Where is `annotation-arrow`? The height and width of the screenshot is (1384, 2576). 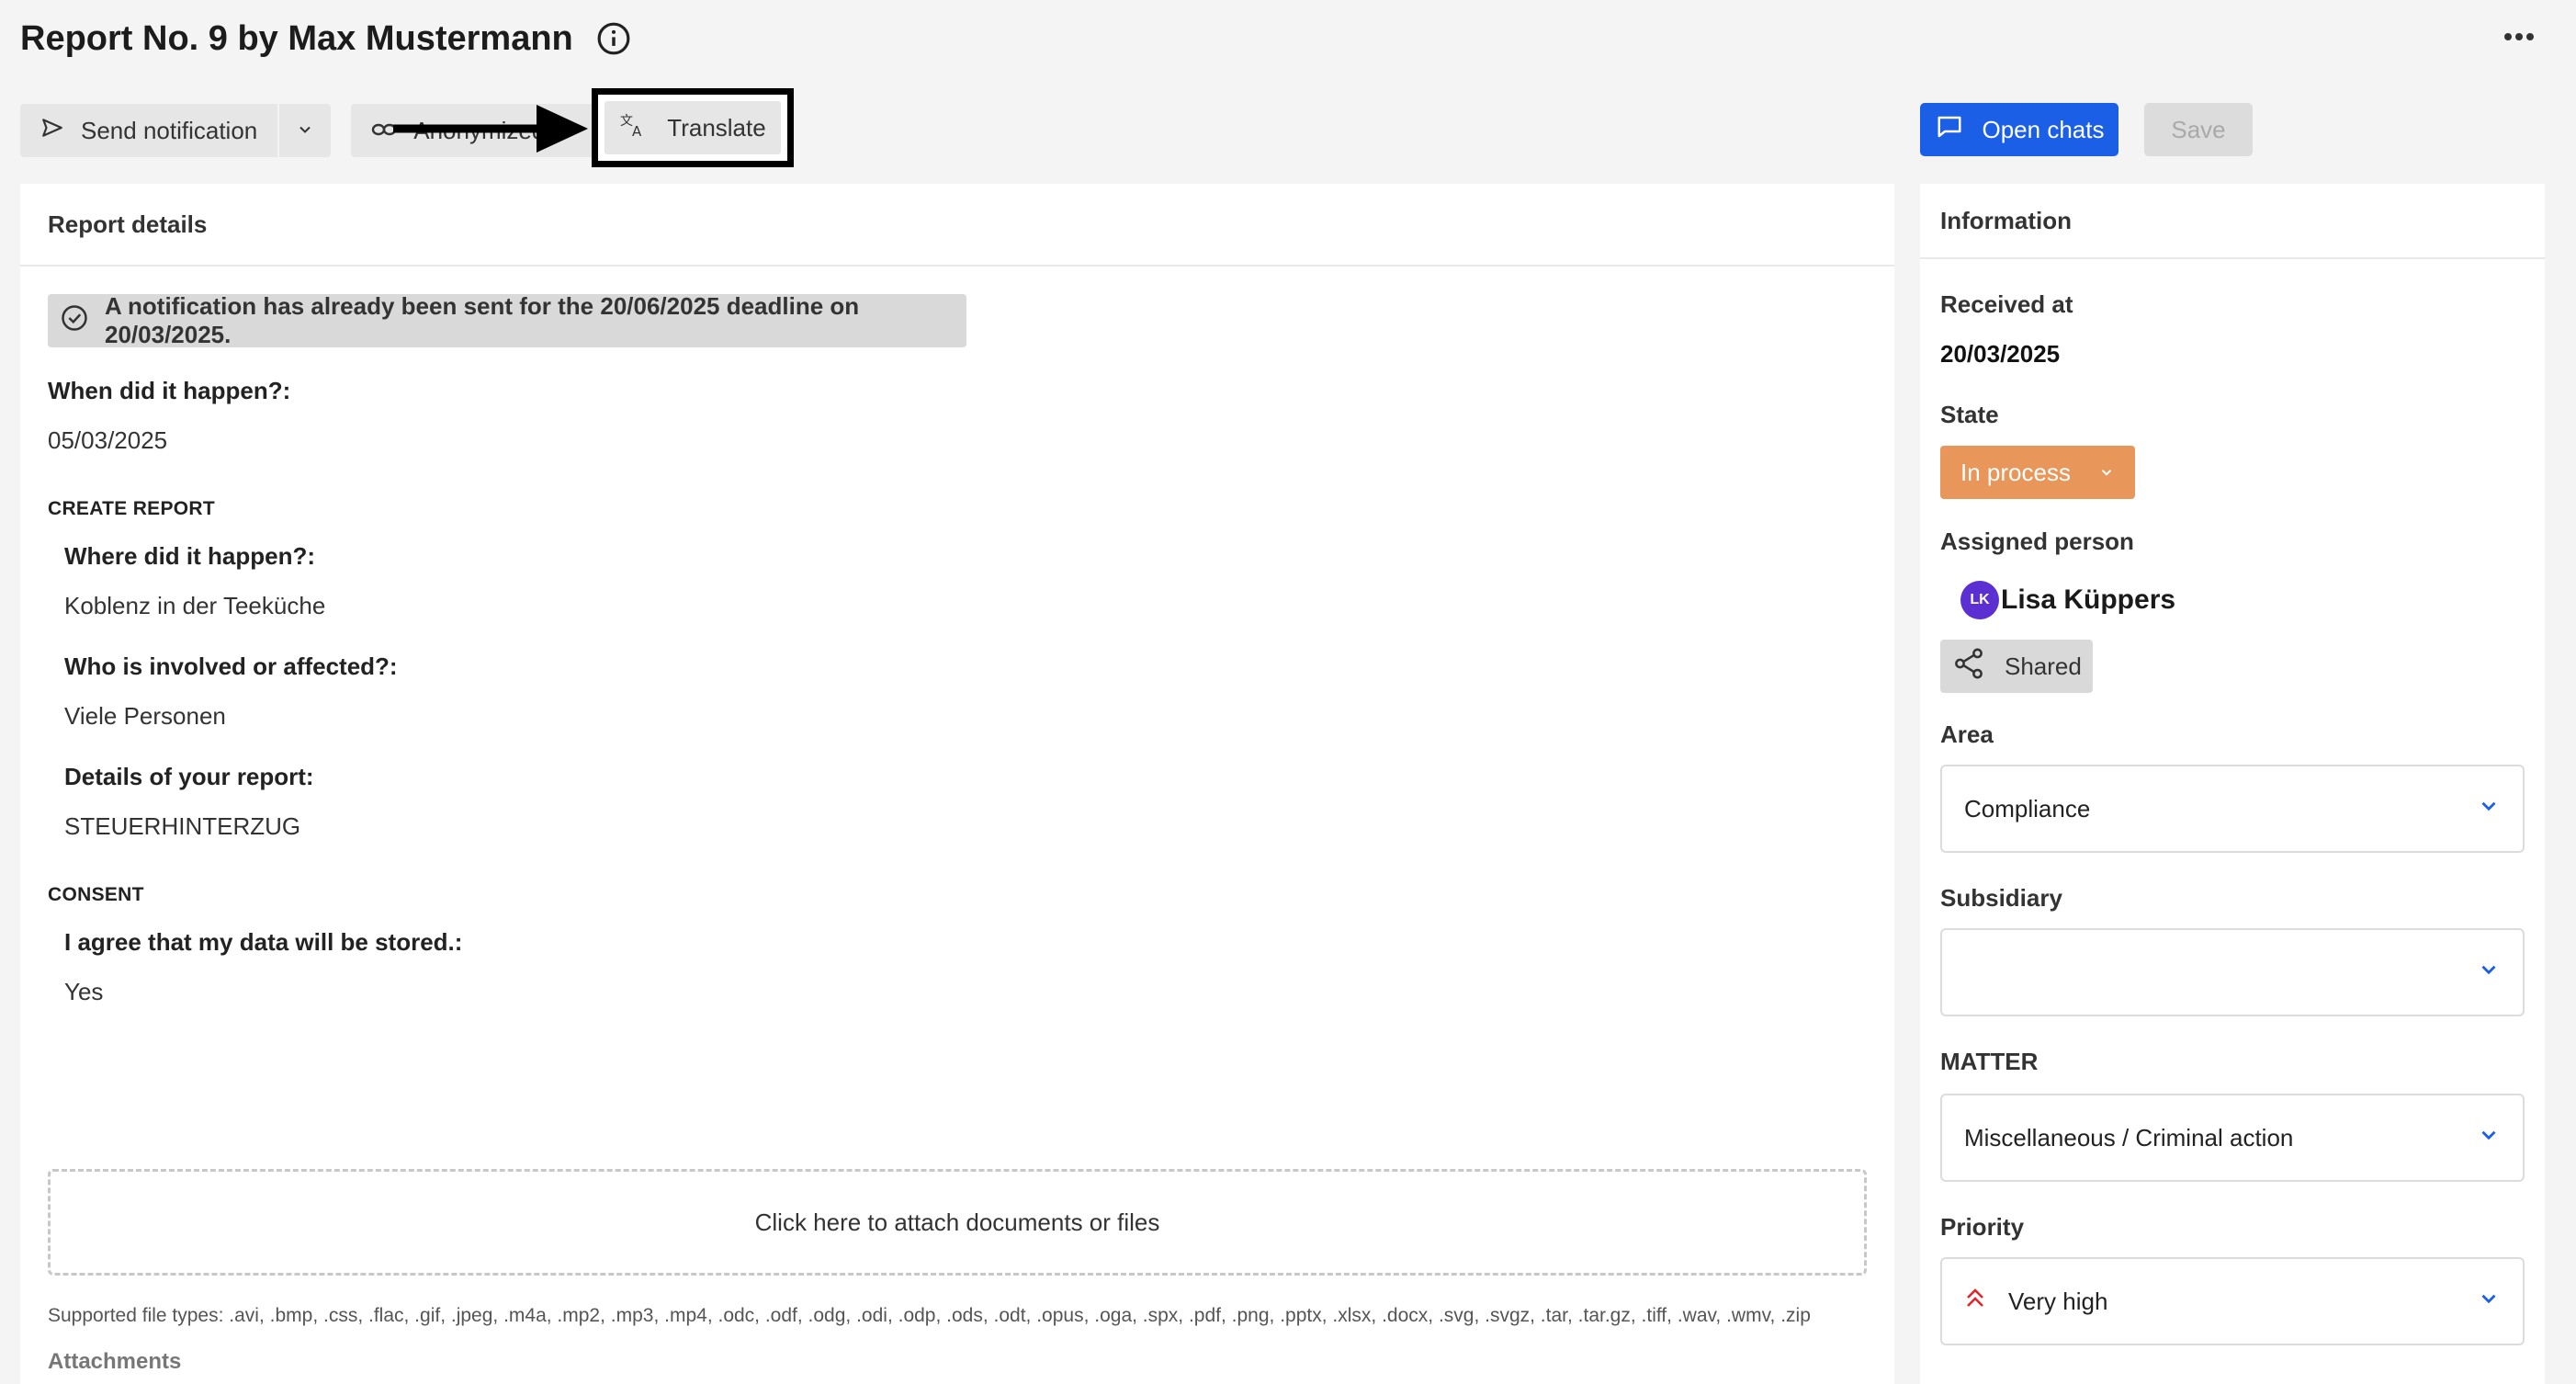 annotation-arrow is located at coordinates (490, 129).